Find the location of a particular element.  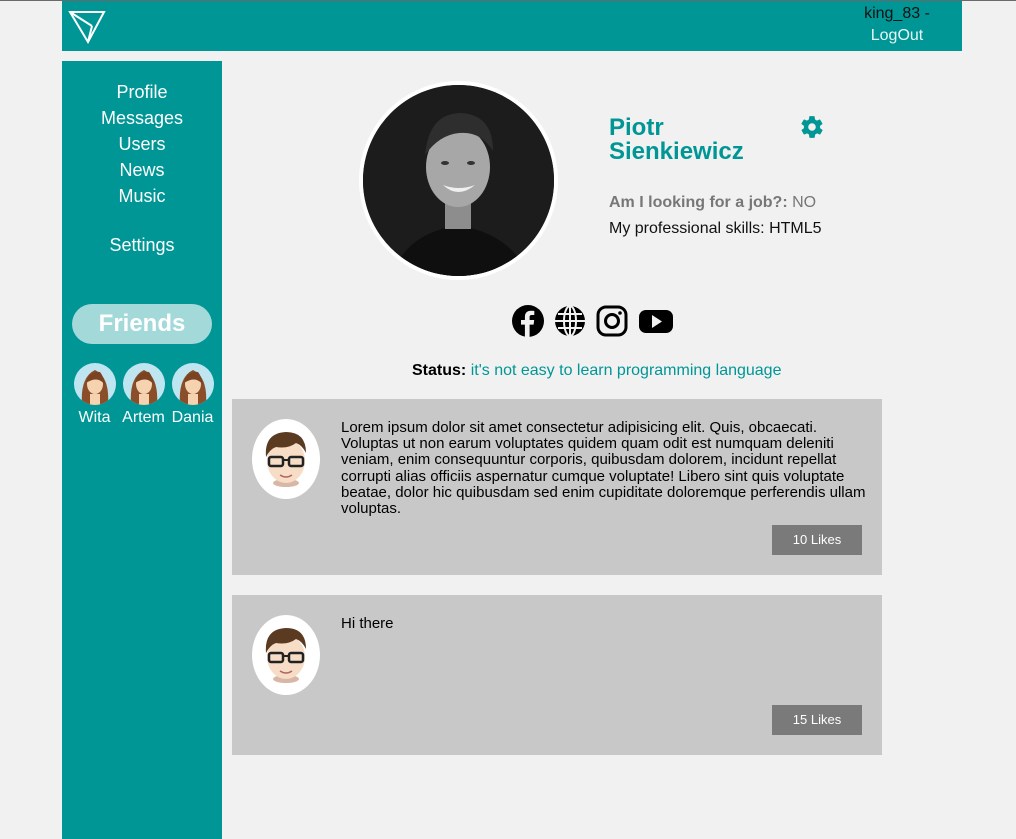

logout-link: LogOut is located at coordinates (897, 36).